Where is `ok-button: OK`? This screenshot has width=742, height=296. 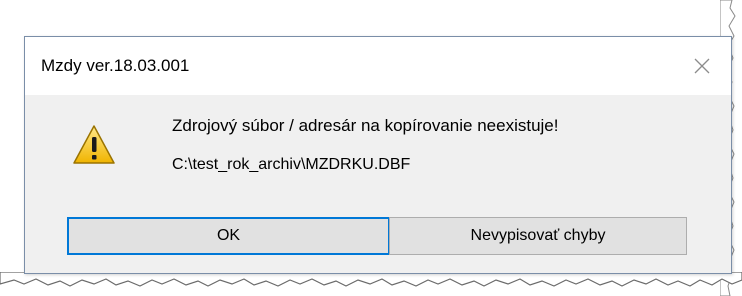 ok-button: OK is located at coordinates (228, 236).